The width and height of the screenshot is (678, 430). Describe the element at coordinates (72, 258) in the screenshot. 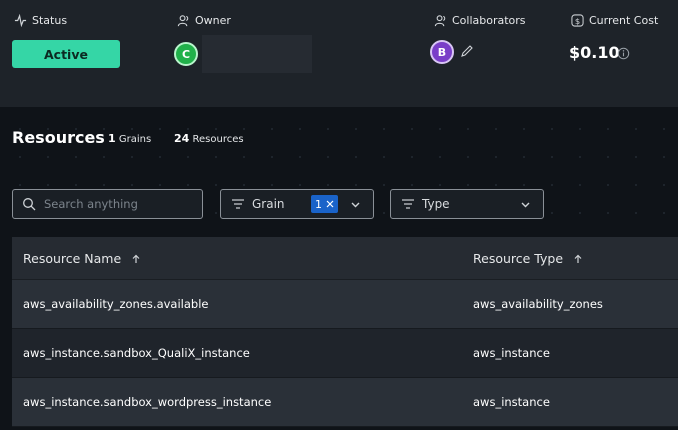

I see `column-header-label: Resource Name` at that location.